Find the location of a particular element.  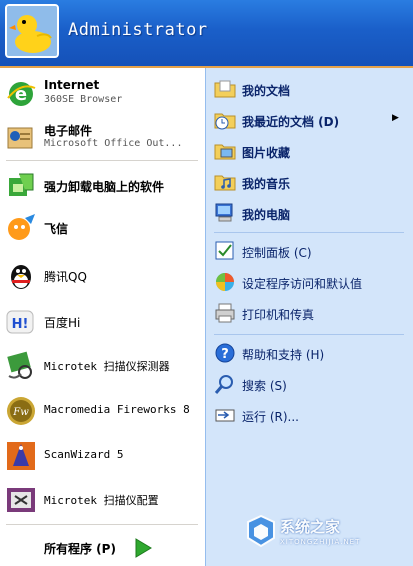

place-label: 我的音乐 is located at coordinates (266, 184).